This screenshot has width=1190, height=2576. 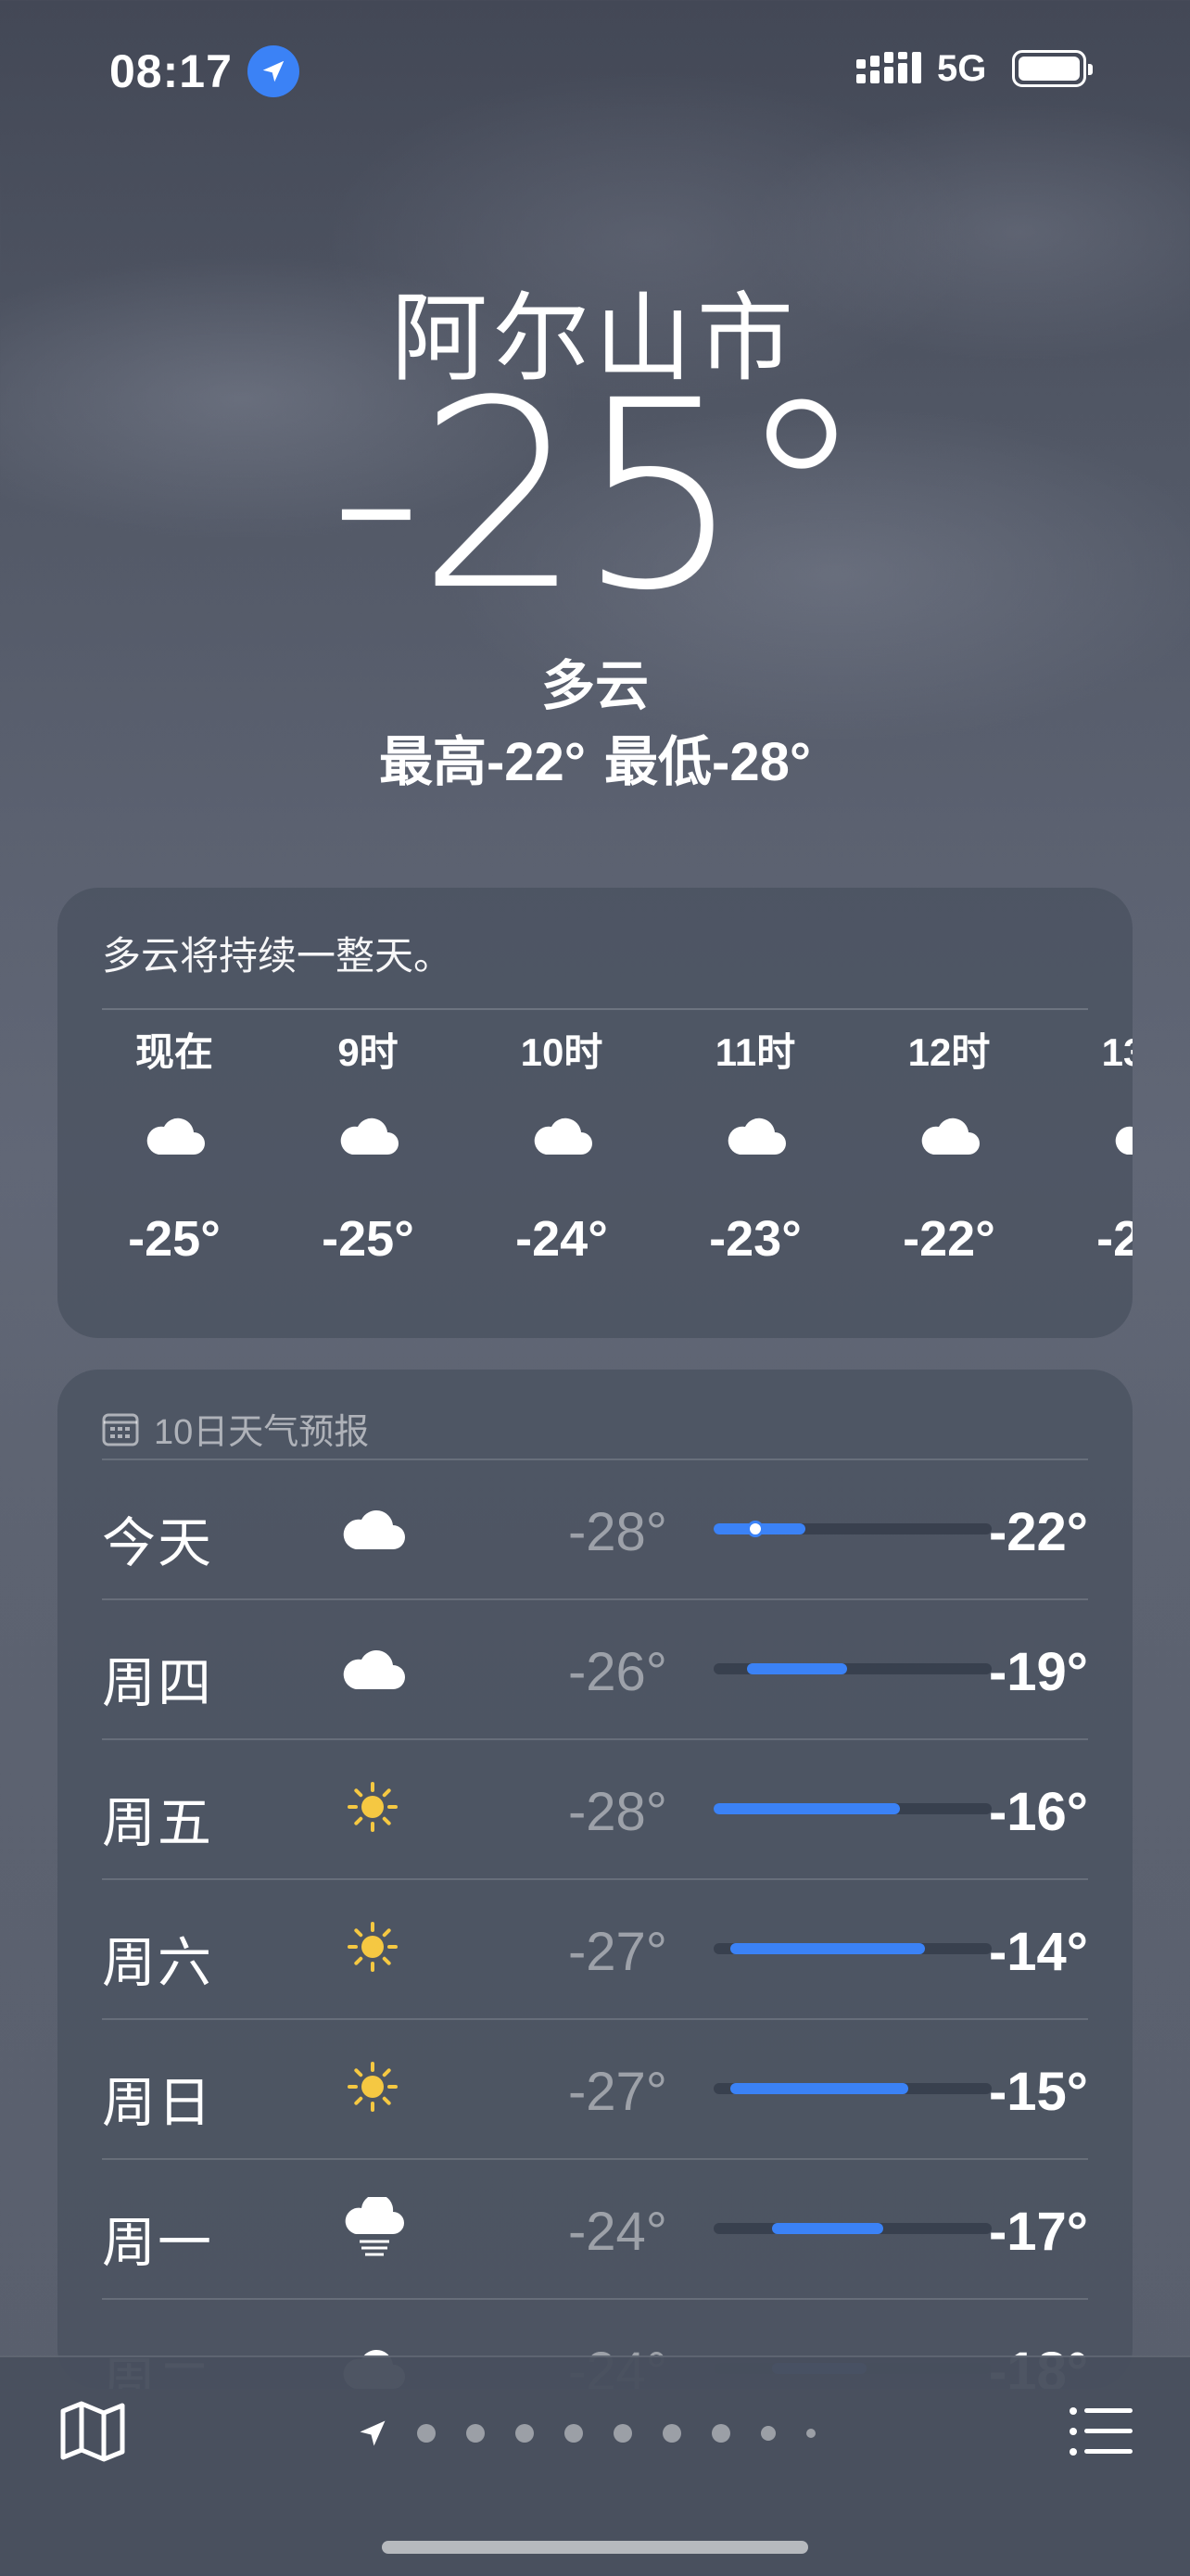 I want to click on hour-label: 9时, so click(x=368, y=1052).